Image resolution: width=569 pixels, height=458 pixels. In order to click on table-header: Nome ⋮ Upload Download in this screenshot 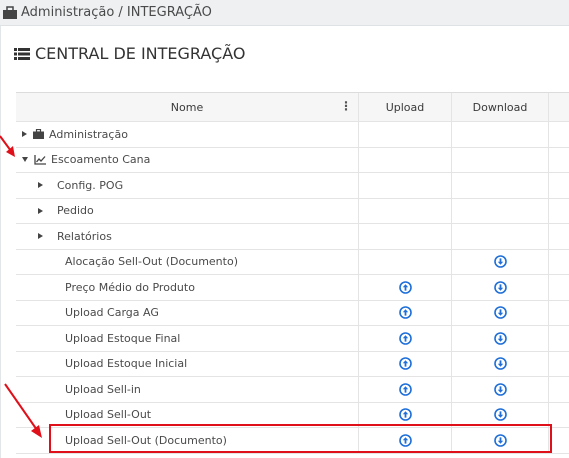, I will do `click(292, 107)`.